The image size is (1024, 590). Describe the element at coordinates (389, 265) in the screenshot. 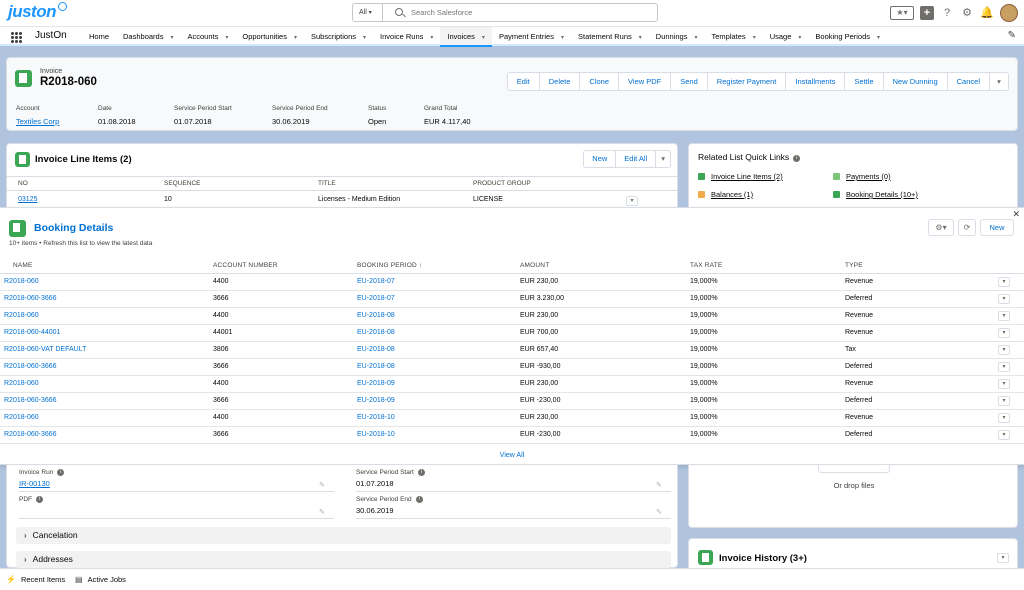

I see `col-booking-period: BOOKING PERIOD ↑` at that location.